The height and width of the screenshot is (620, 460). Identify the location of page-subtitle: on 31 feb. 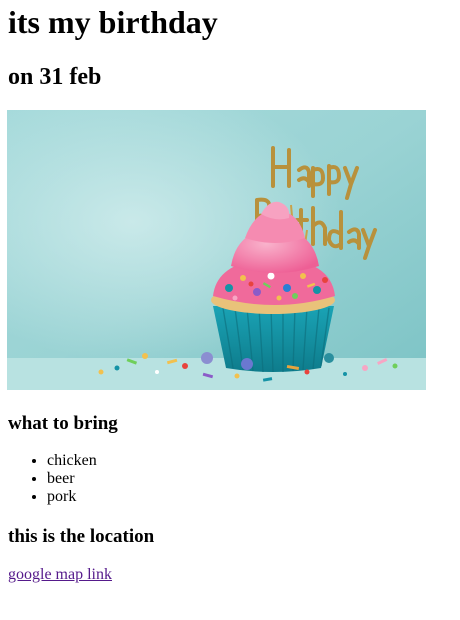
(55, 77).